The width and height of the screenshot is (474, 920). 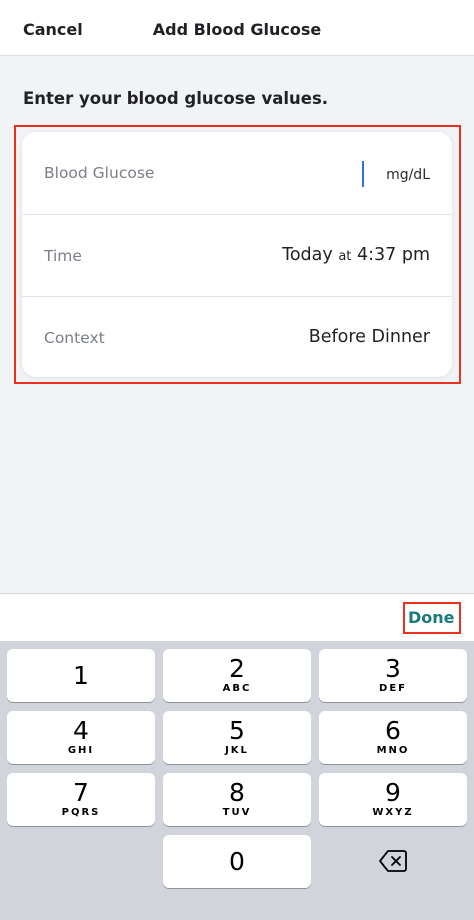 I want to click on blood-glucose-label: Blood Glucose, so click(x=99, y=173).